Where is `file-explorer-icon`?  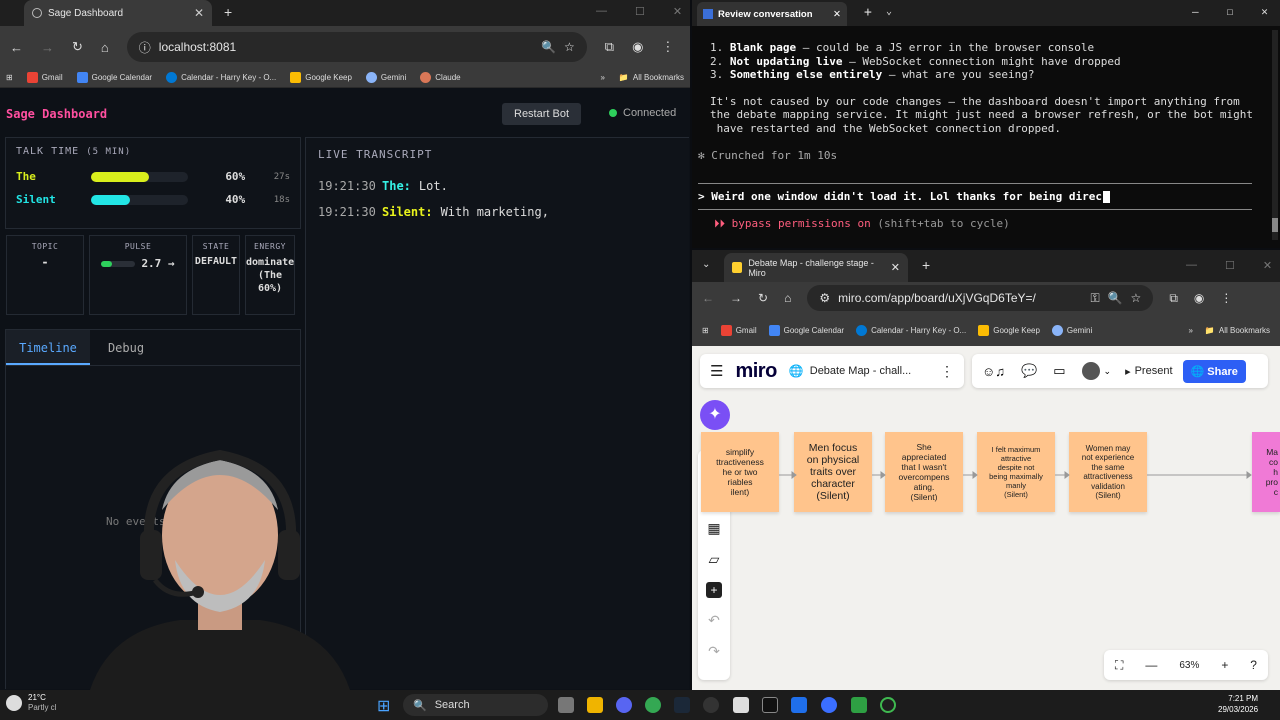
file-explorer-icon is located at coordinates (595, 705).